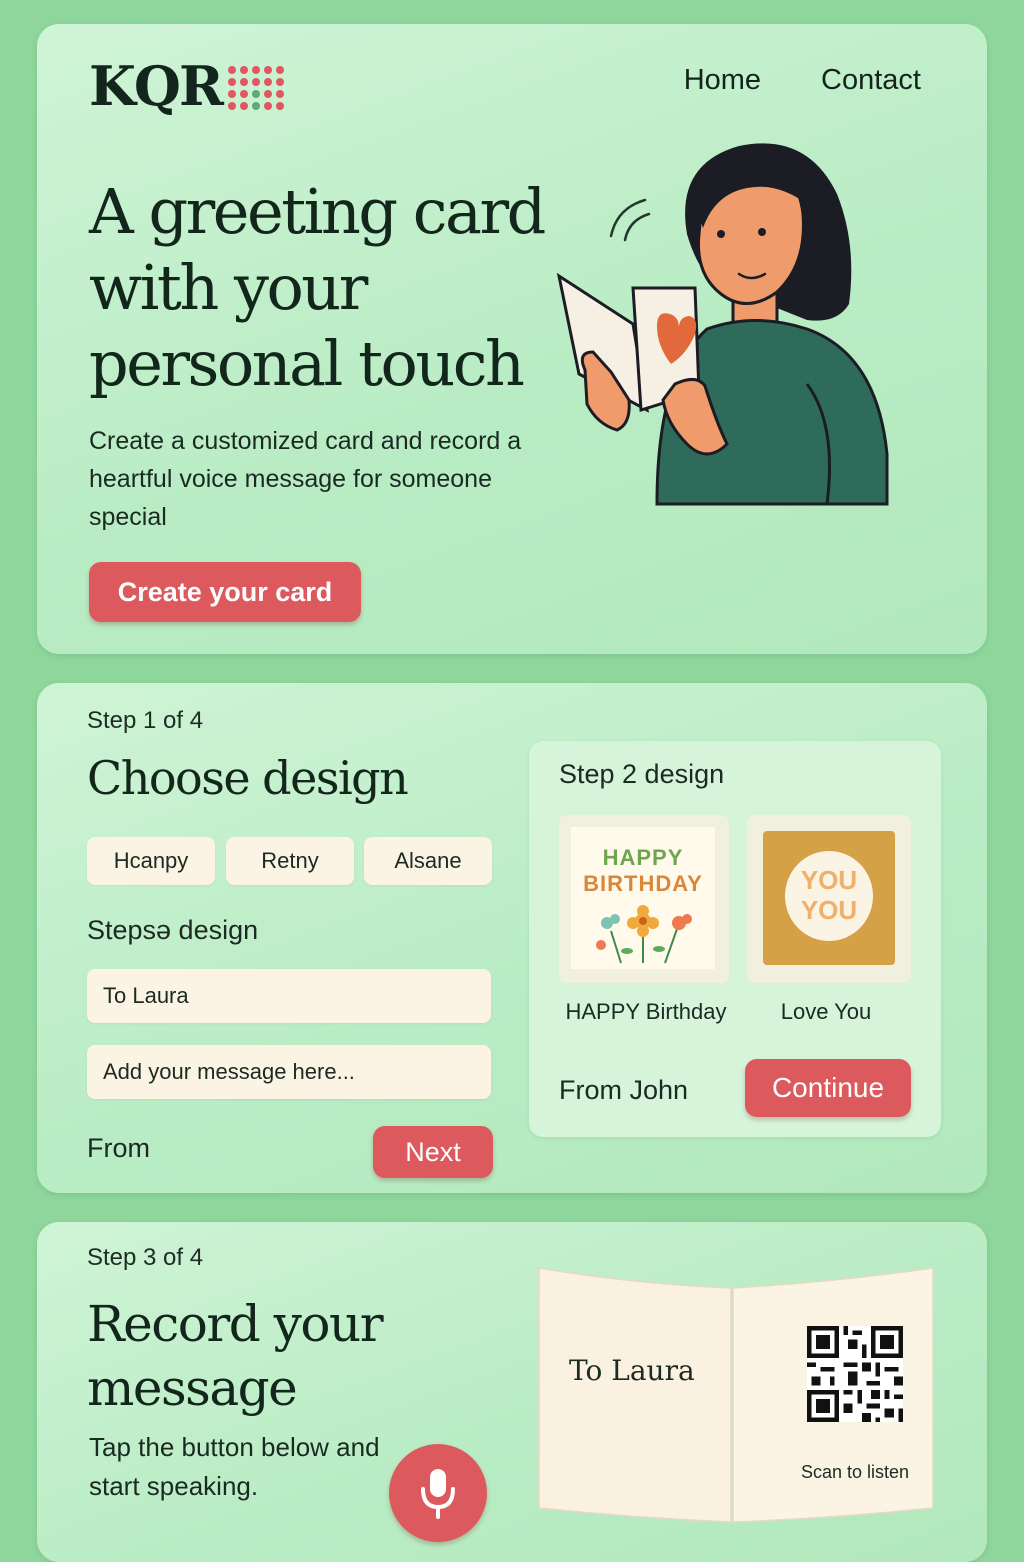  Describe the element at coordinates (234, 1466) in the screenshot. I see `record-instructions: Tap the button below and start speaking.` at that location.